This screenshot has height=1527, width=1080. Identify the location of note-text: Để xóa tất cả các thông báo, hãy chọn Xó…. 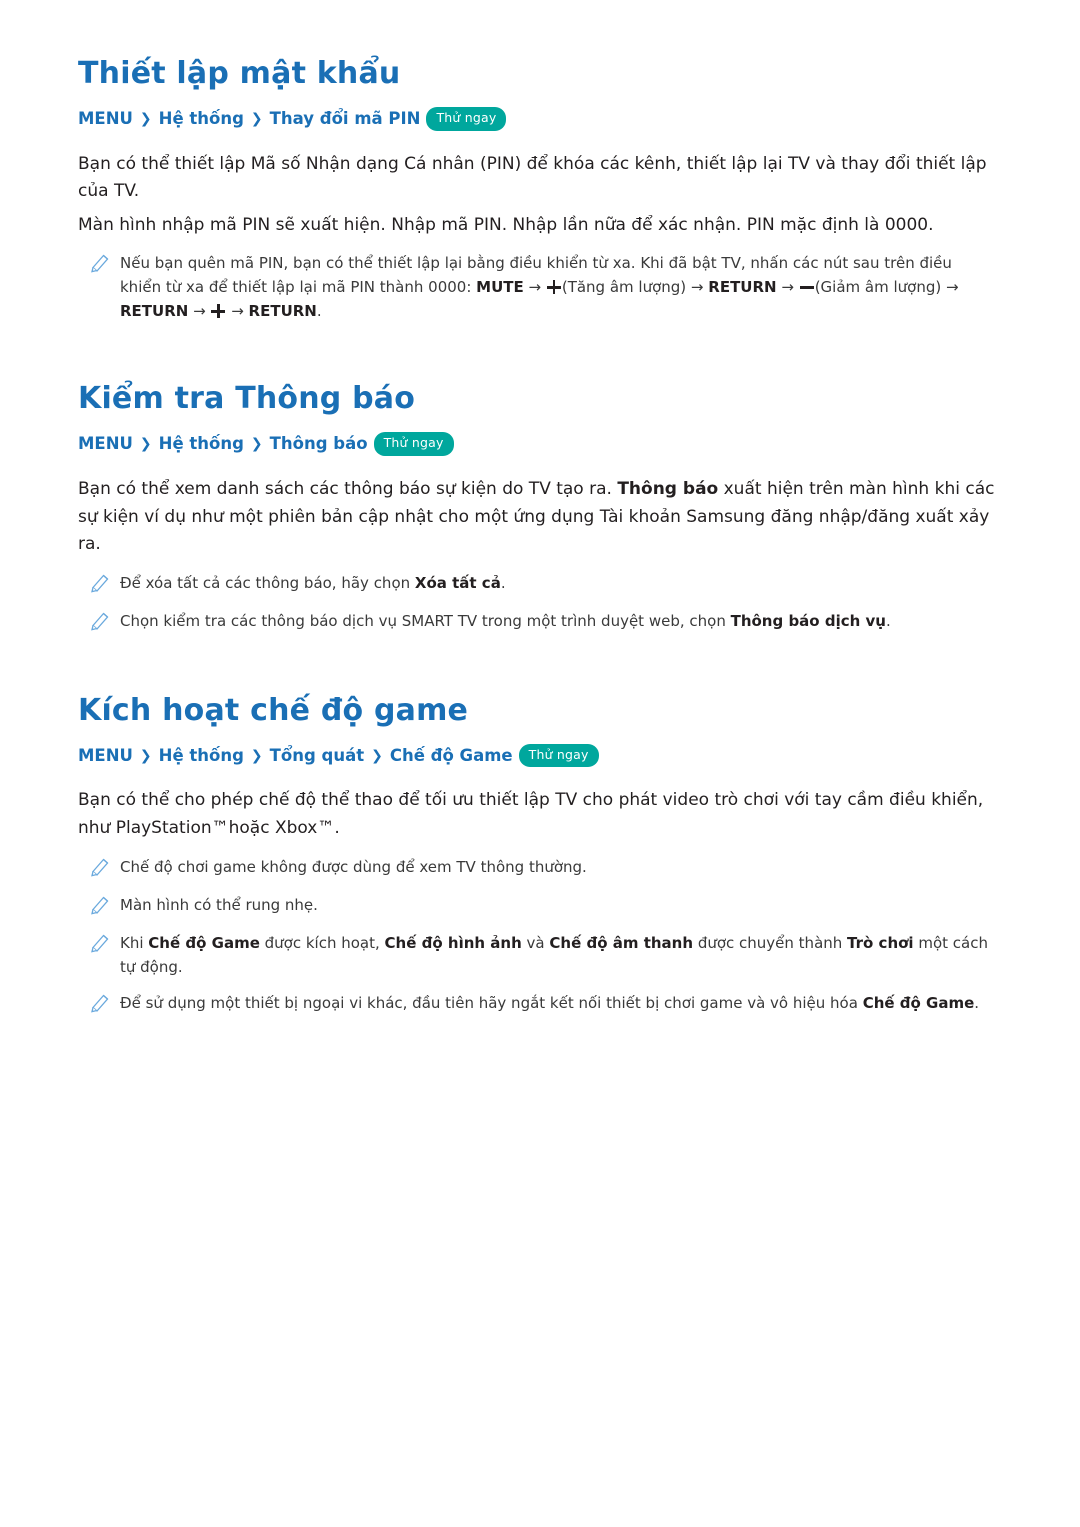
(313, 583).